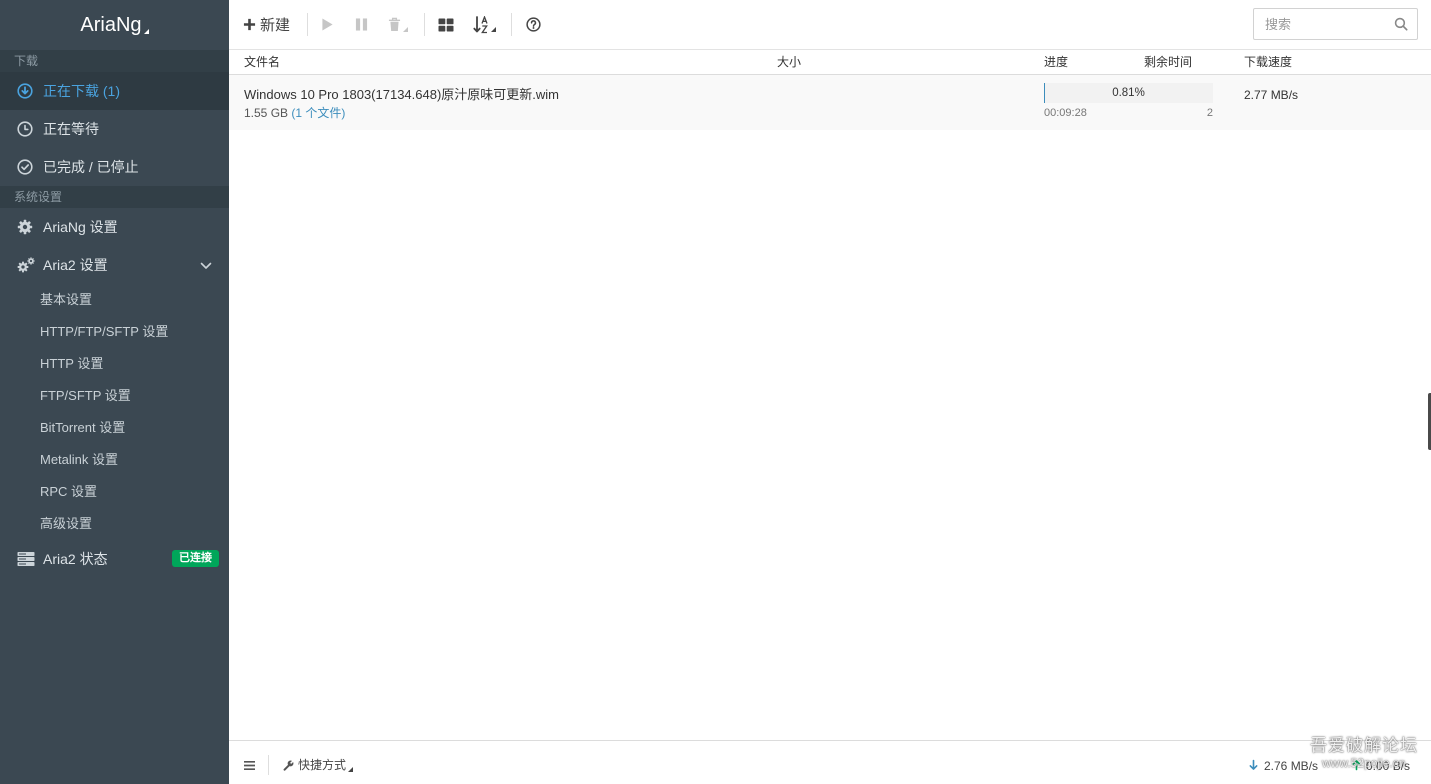 This screenshot has height=784, width=1431. I want to click on sidebar-item-ariang-settings: AriaNg 设置, so click(114, 227).